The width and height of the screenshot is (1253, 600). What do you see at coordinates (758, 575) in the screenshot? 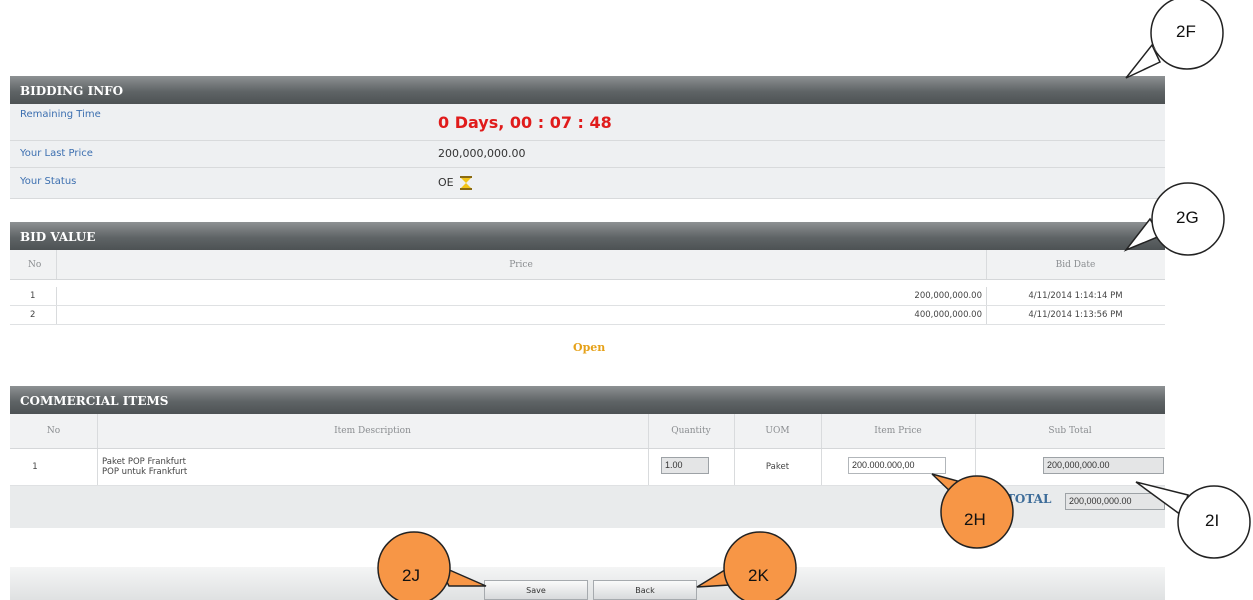
I see `callout-2k-label: 2K` at bounding box center [758, 575].